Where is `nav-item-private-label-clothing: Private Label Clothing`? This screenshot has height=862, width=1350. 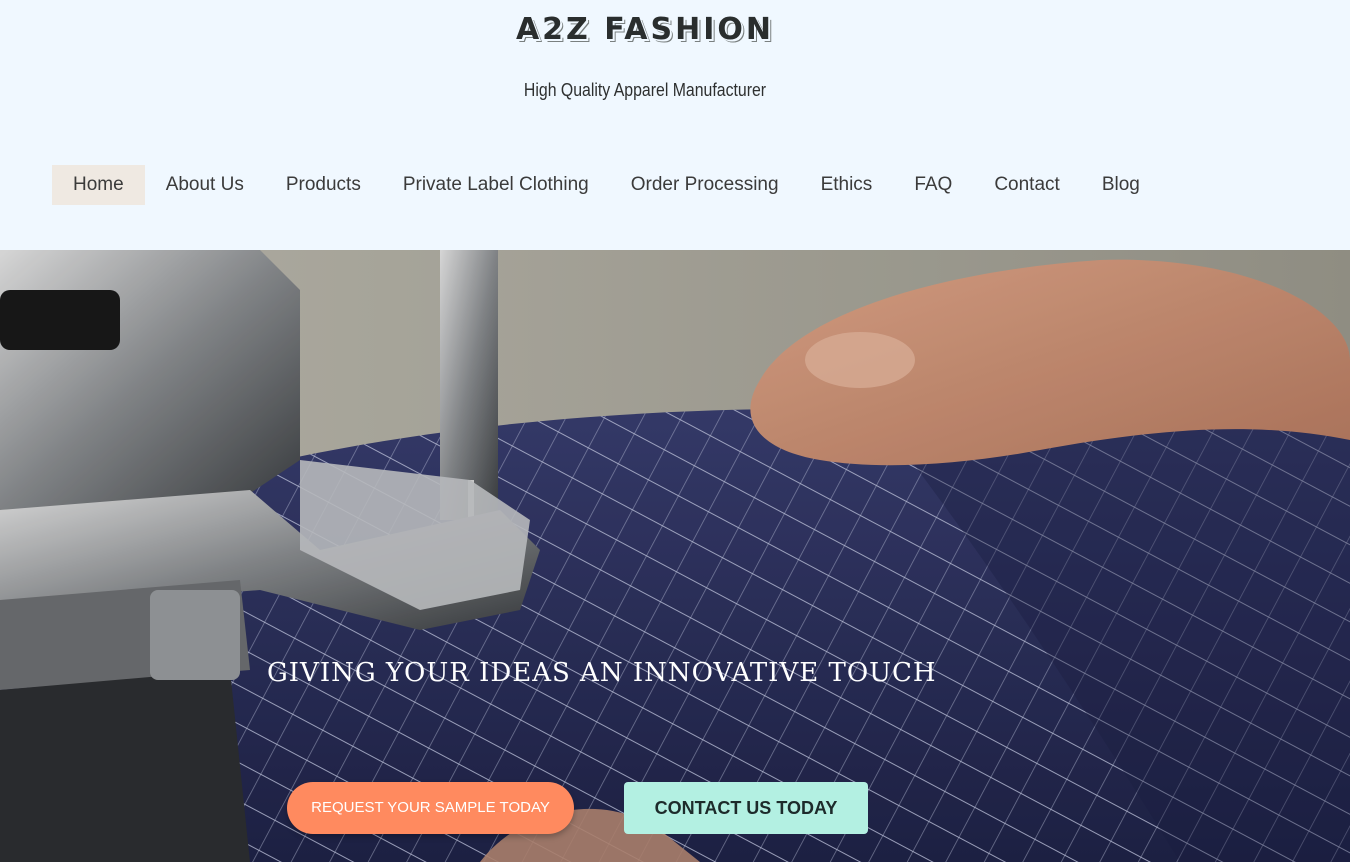
nav-item-private-label-clothing: Private Label Clothing is located at coordinates (496, 185).